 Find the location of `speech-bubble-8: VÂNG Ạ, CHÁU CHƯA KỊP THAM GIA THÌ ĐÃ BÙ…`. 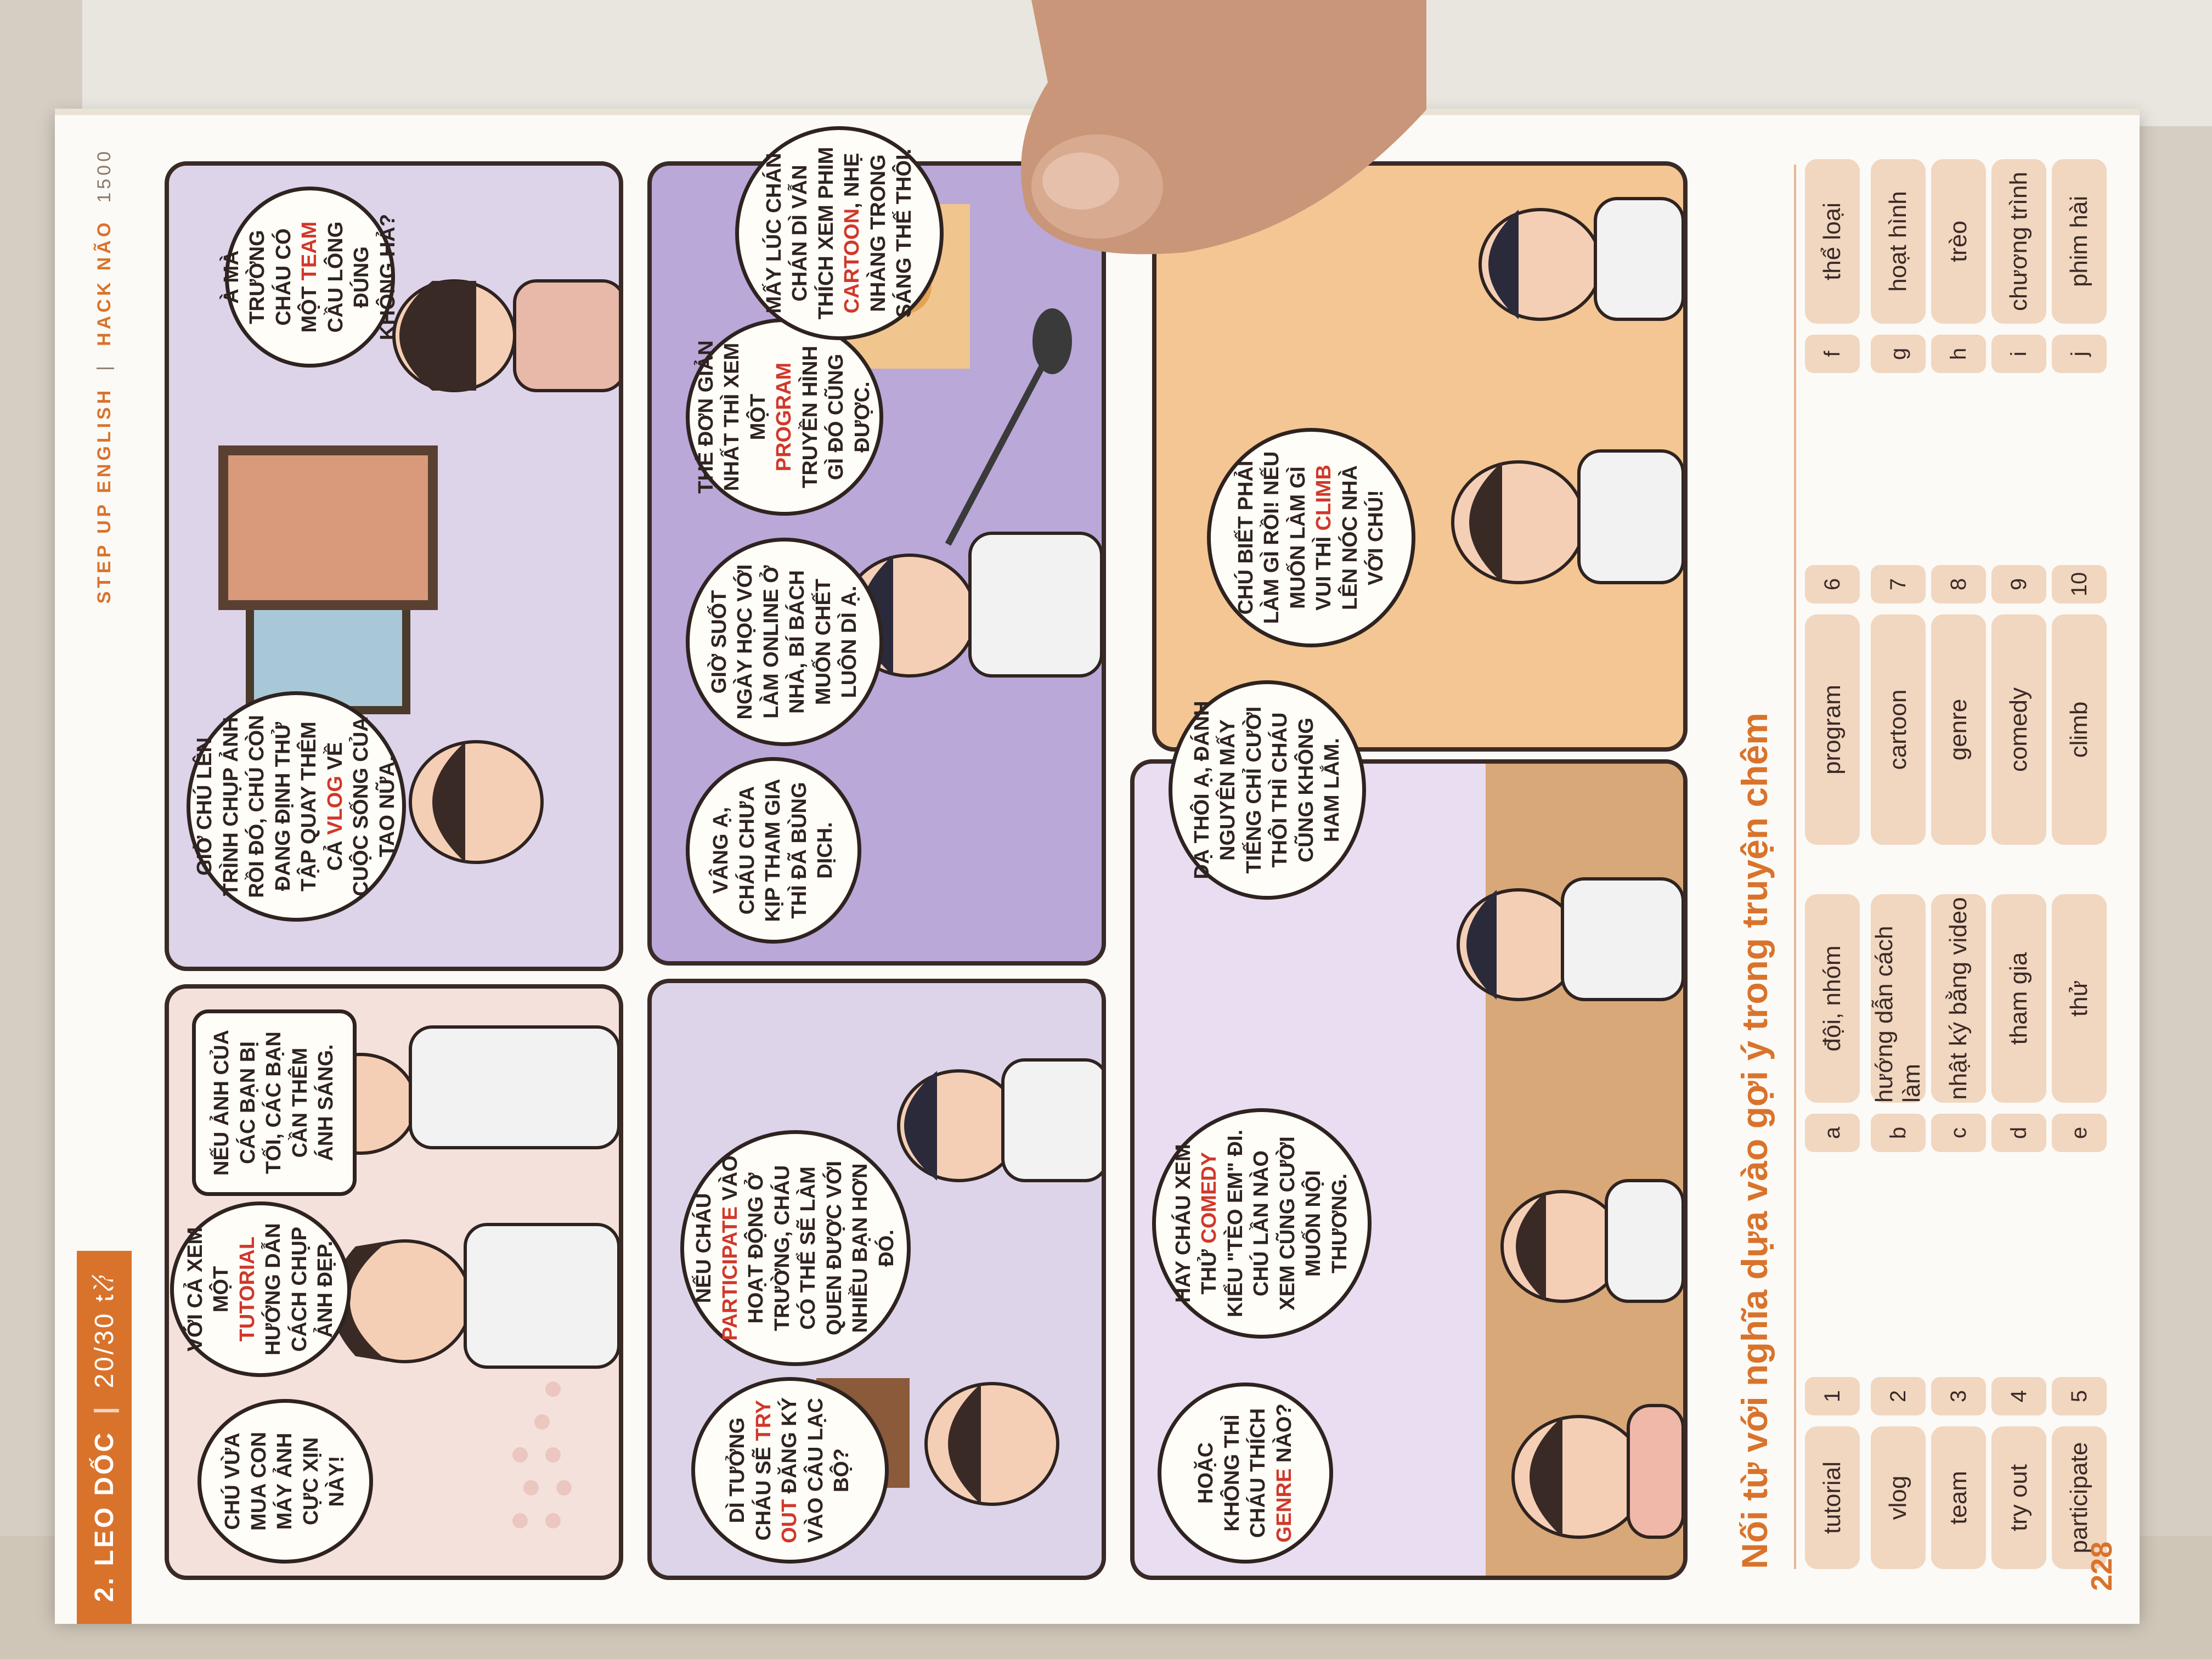

speech-bubble-8: VÂNG Ạ, CHÁU CHƯA KỊP THAM GIA THÌ ĐÃ BÙ… is located at coordinates (773, 850).